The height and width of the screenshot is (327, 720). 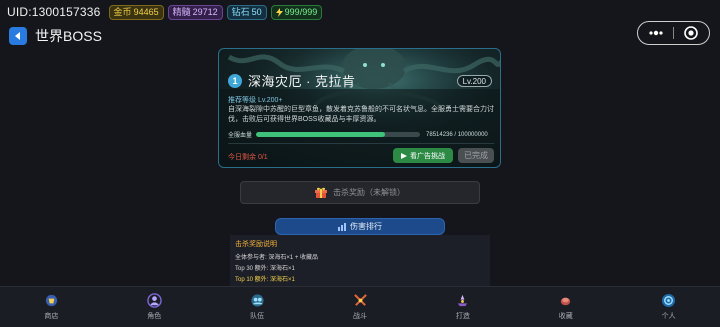 I want to click on gold-value: 94465, so click(x=146, y=11).